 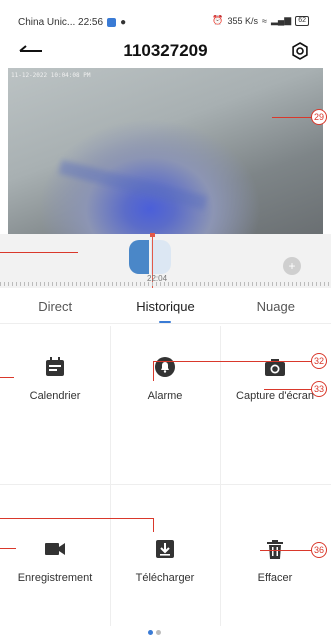 I want to click on trash-icon, so click(x=275, y=549).